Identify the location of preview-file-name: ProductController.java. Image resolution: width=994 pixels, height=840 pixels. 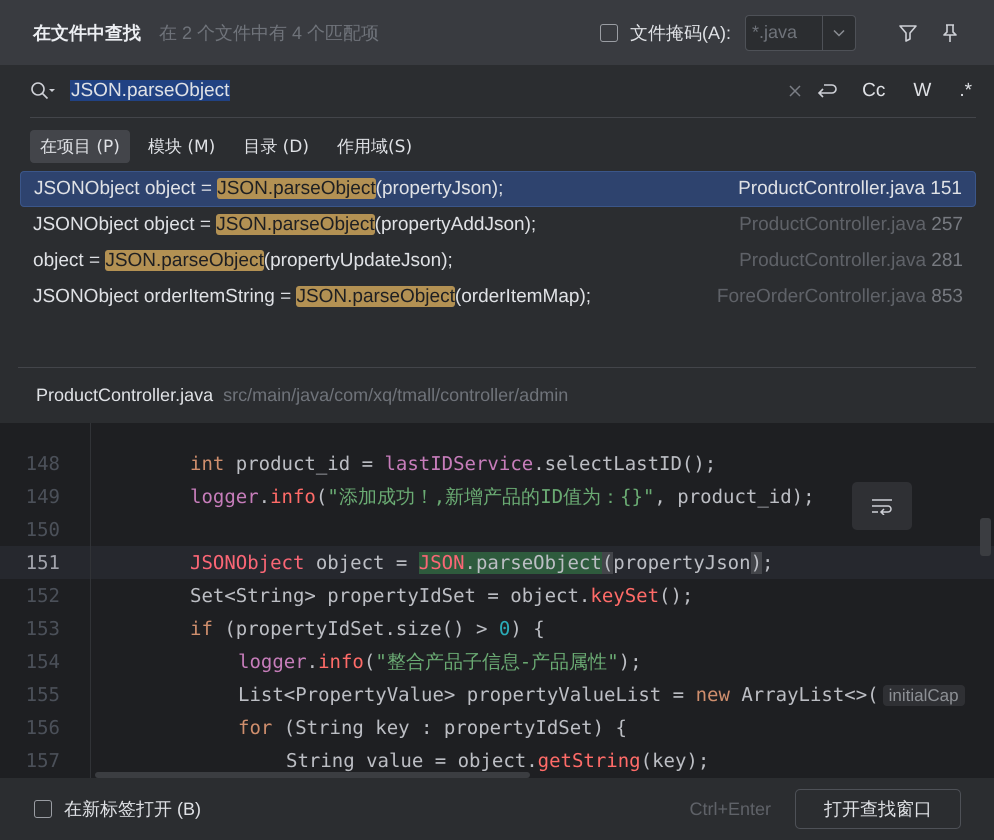
(125, 395).